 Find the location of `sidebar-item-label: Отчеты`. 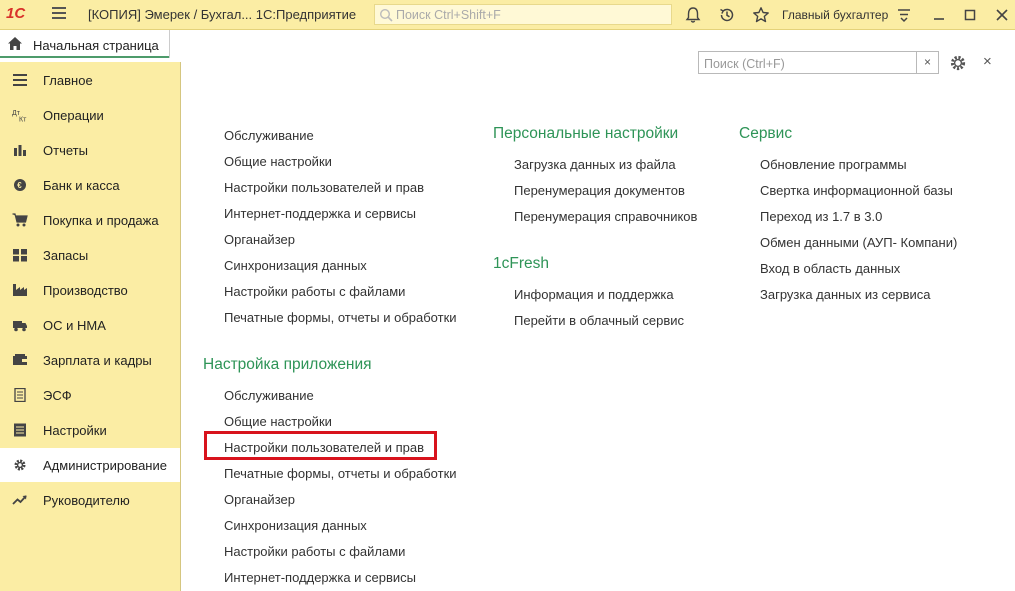

sidebar-item-label: Отчеты is located at coordinates (65, 150).